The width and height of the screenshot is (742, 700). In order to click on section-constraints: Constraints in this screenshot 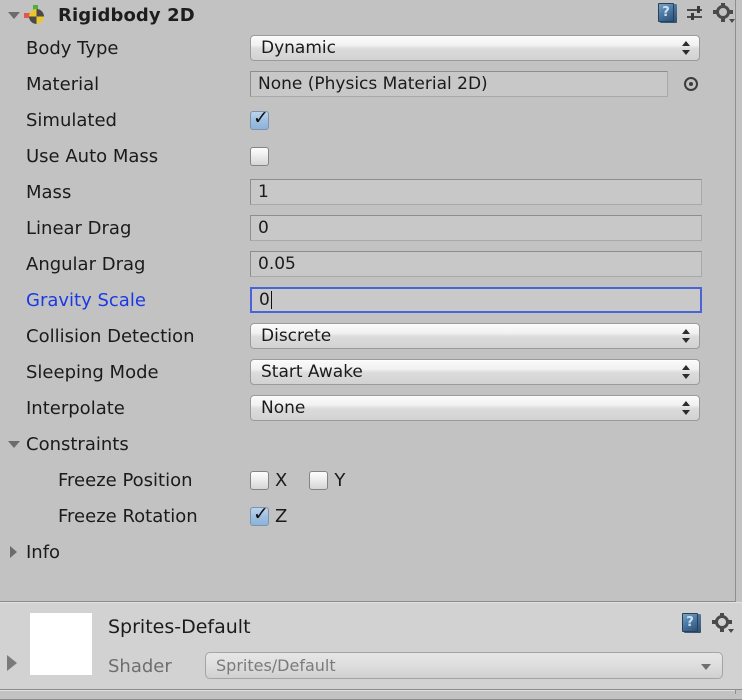, I will do `click(371, 444)`.